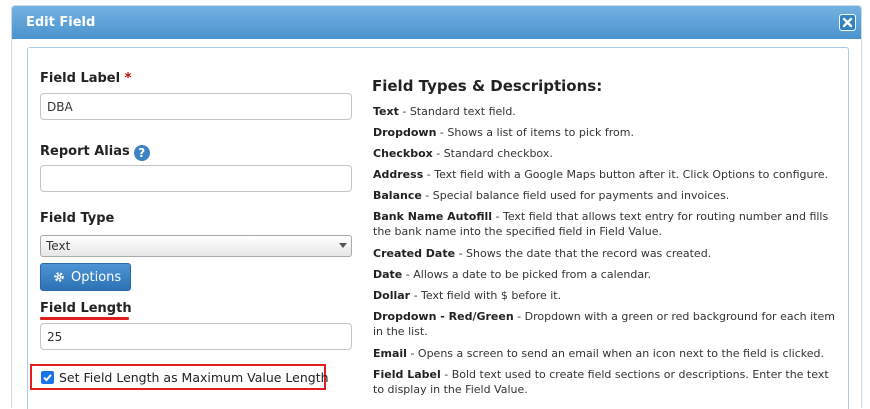  I want to click on type-desc-dollar: Dollar - Text field with $ before it., so click(467, 295).